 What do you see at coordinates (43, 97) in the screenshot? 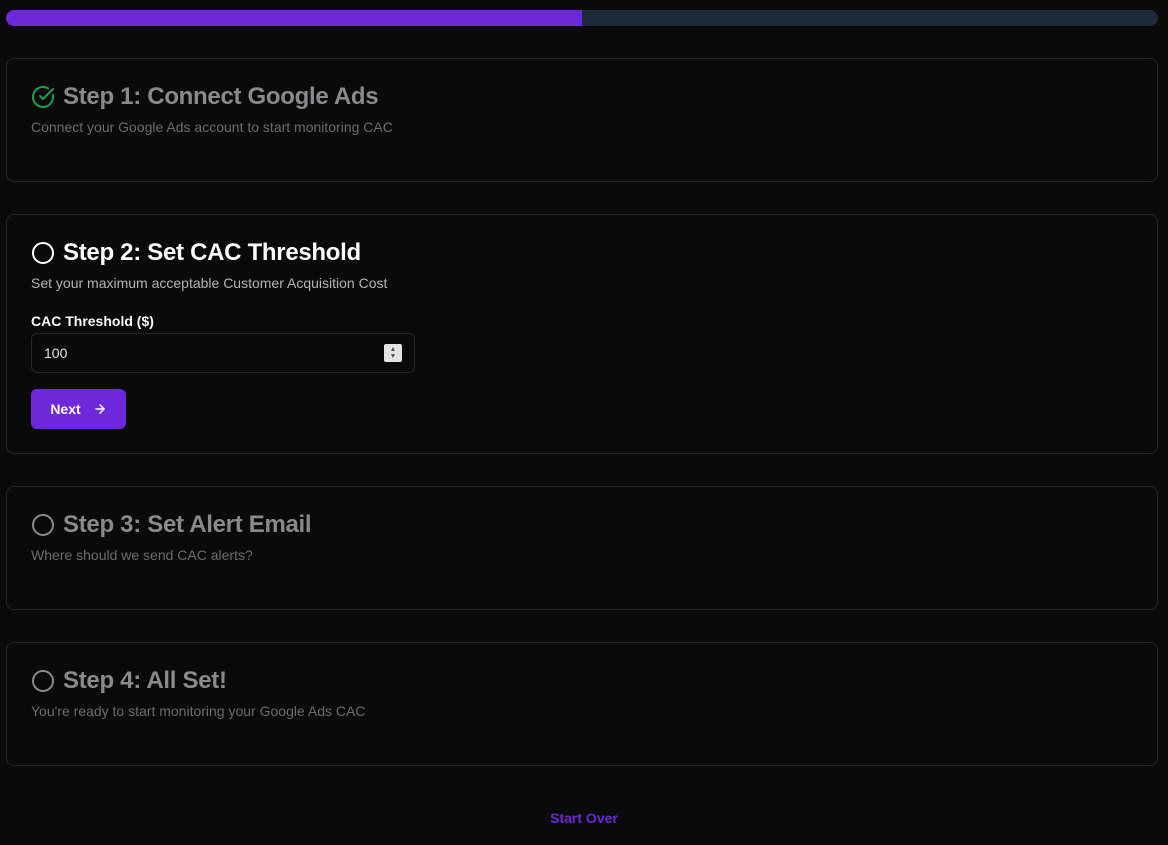
I see `check-circle-icon` at bounding box center [43, 97].